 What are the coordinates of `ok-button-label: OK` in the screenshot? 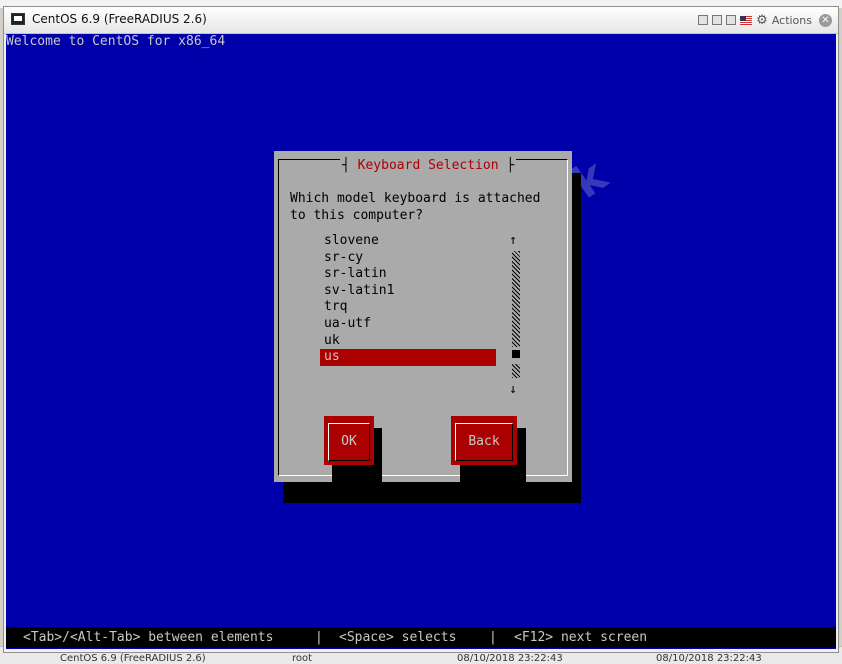 It's located at (349, 442).